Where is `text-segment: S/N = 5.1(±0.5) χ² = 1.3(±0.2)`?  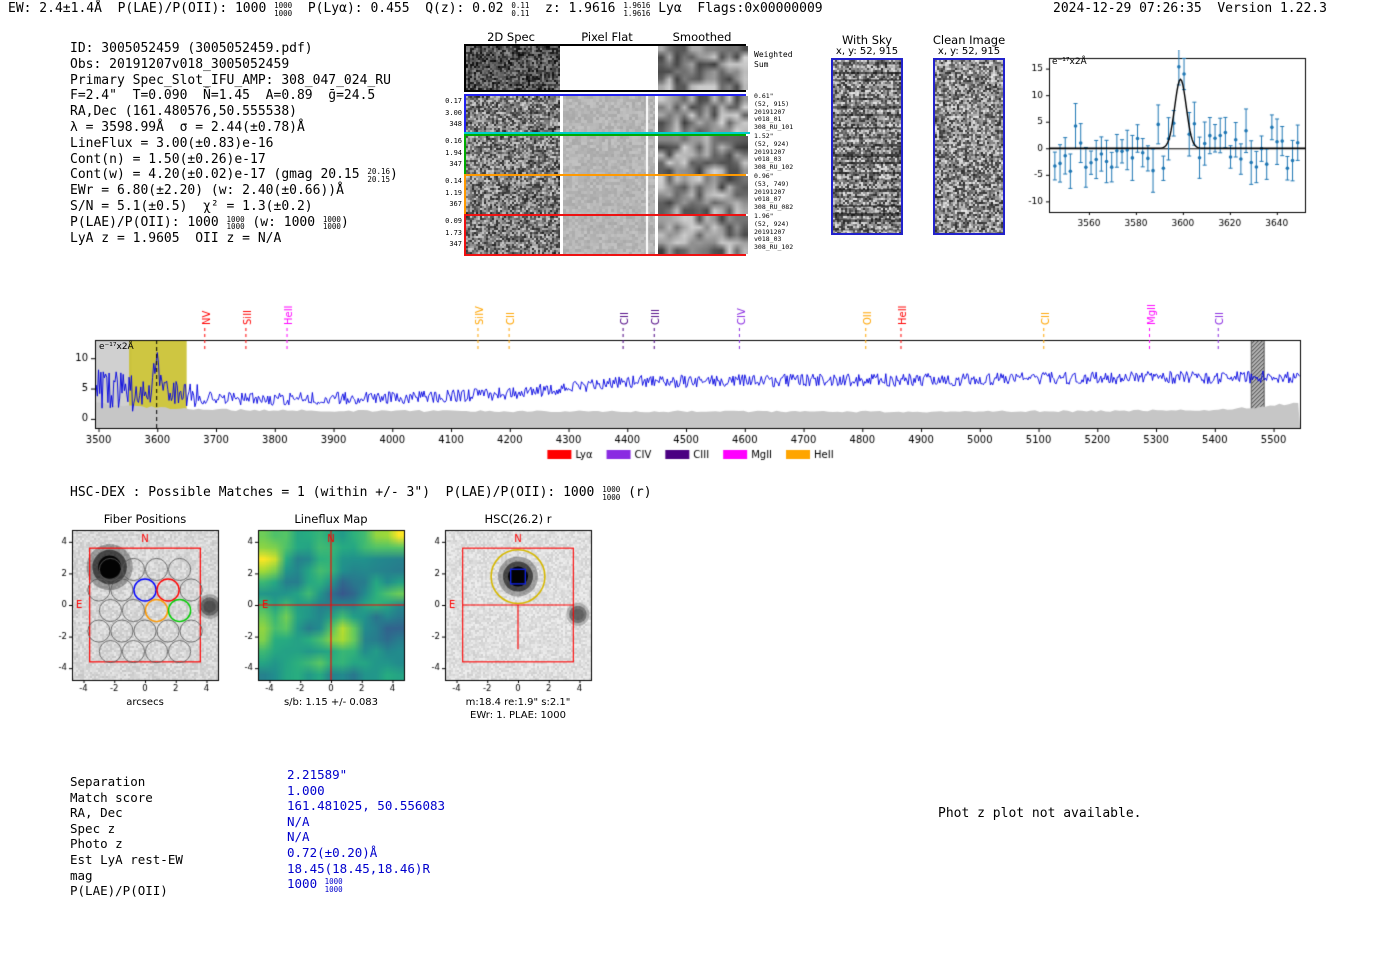
text-segment: S/N = 5.1(±0.5) χ² = 1.3(±0.2) is located at coordinates (191, 207).